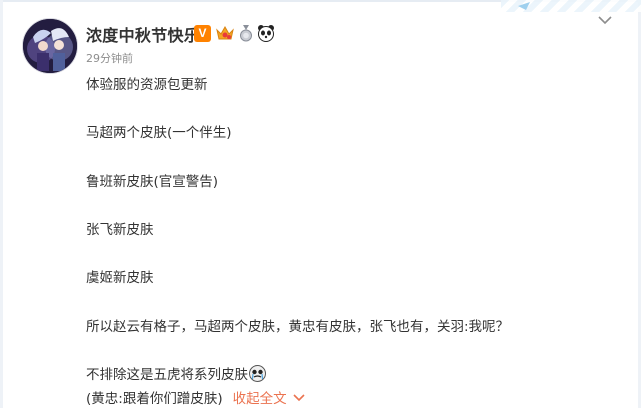 This screenshot has height=408, width=641. What do you see at coordinates (246, 33) in the screenshot?
I see `medal-icon` at bounding box center [246, 33].